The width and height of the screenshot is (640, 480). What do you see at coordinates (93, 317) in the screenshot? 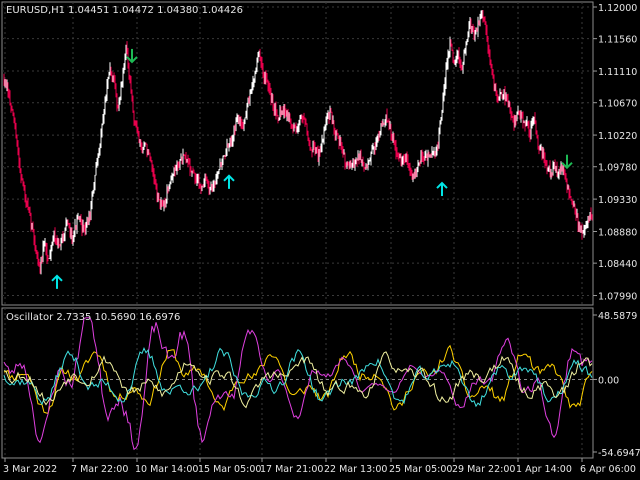
I see `oscillator-title: Oscillator 2.7335 10.5690 16.6976` at bounding box center [93, 317].